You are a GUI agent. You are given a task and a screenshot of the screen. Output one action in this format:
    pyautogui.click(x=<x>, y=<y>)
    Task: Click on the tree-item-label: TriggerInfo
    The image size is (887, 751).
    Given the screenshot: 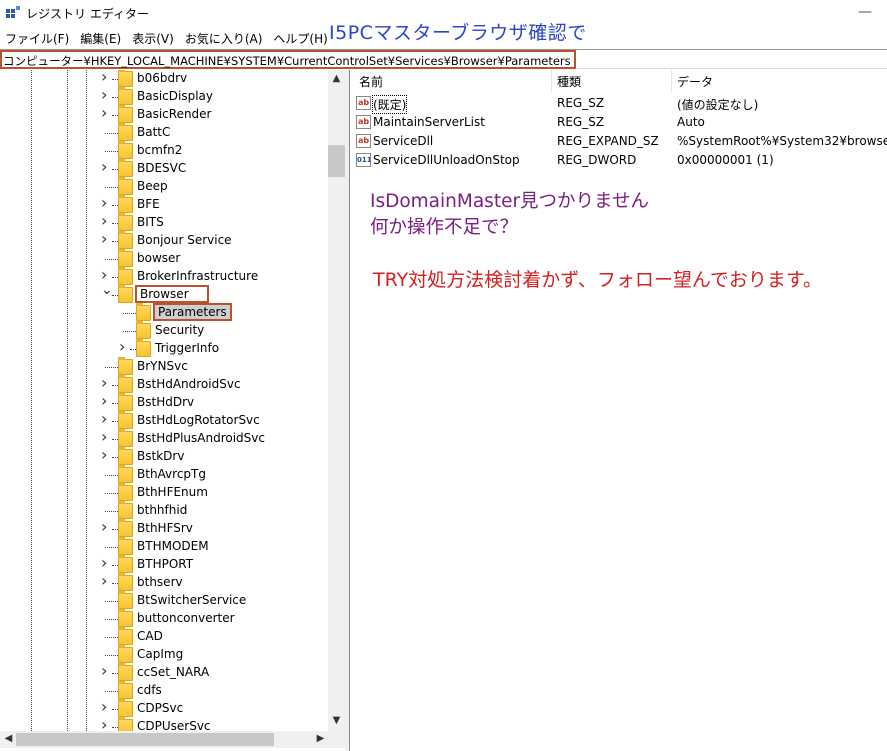 What is the action you would take?
    pyautogui.click(x=187, y=348)
    